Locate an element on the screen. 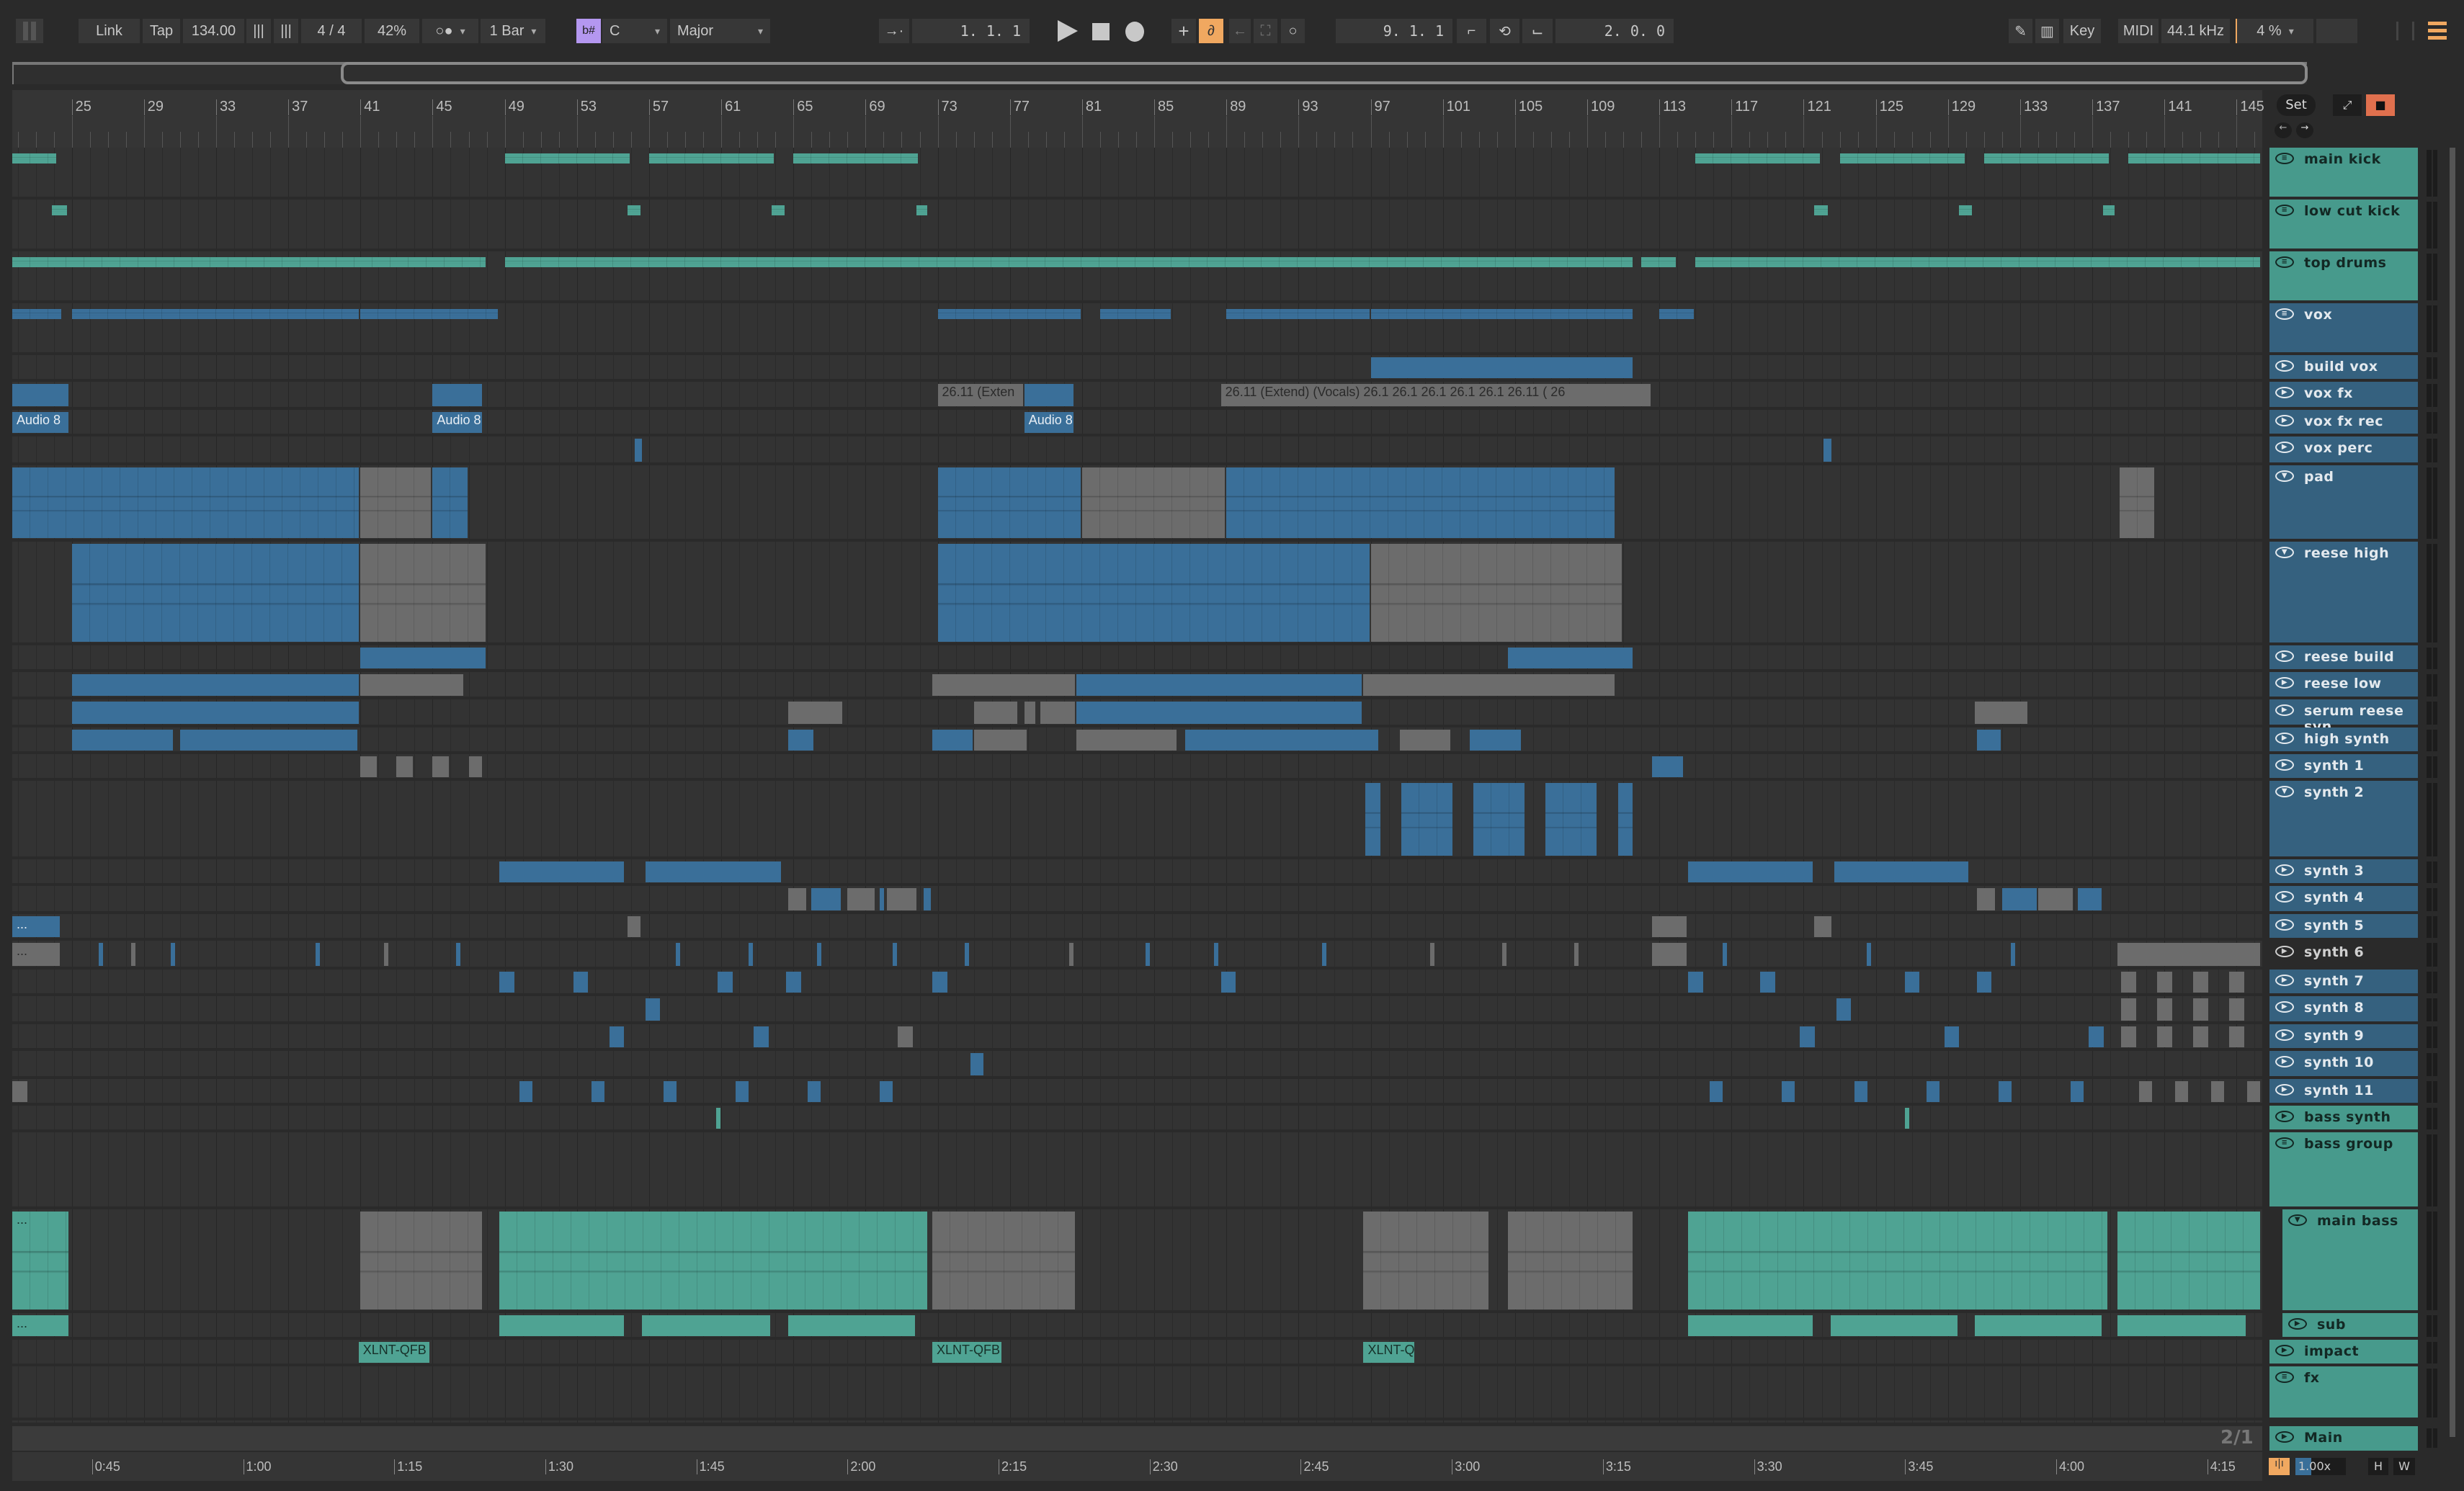 Image resolution: width=2464 pixels, height=1491 pixels. nudge-down-button: ||| is located at coordinates (258, 31).